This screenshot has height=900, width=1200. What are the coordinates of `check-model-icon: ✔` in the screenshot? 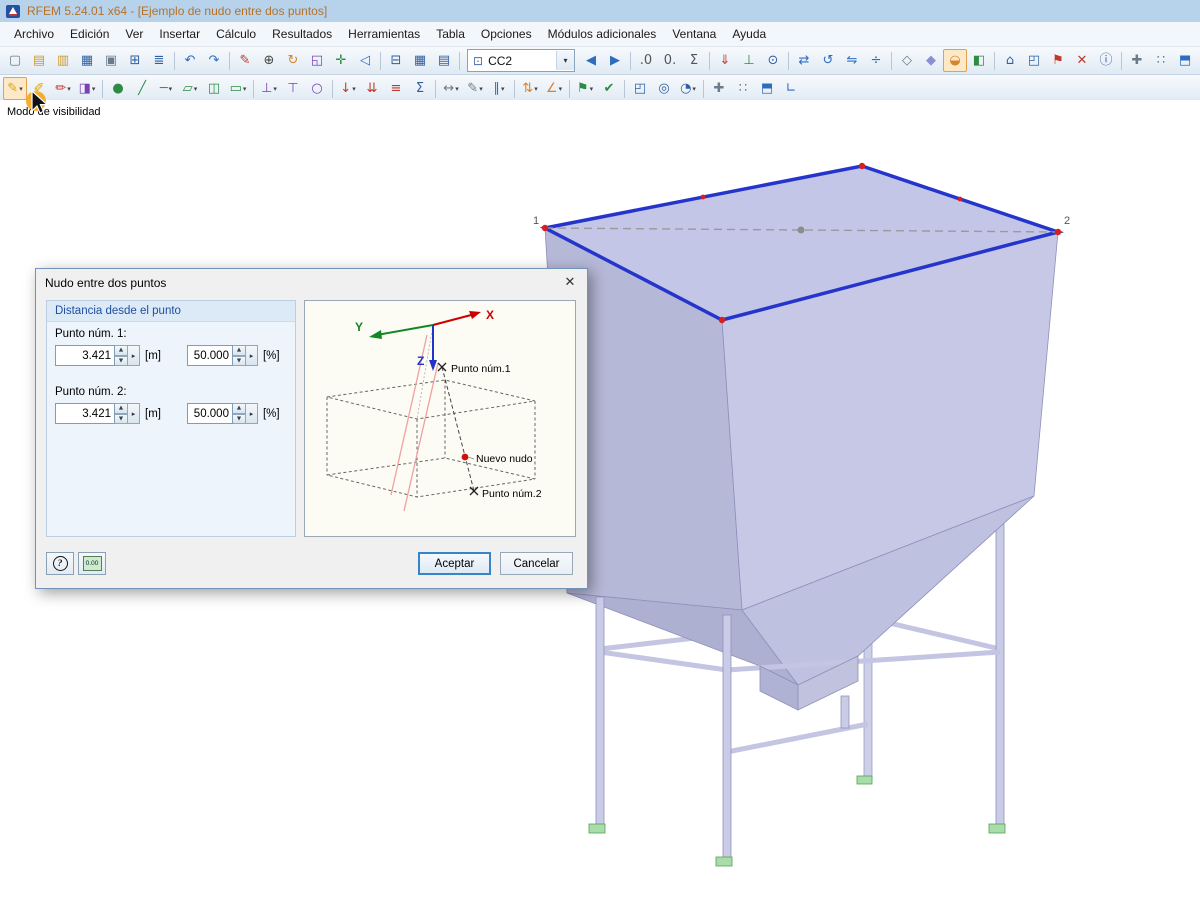 It's located at (609, 88).